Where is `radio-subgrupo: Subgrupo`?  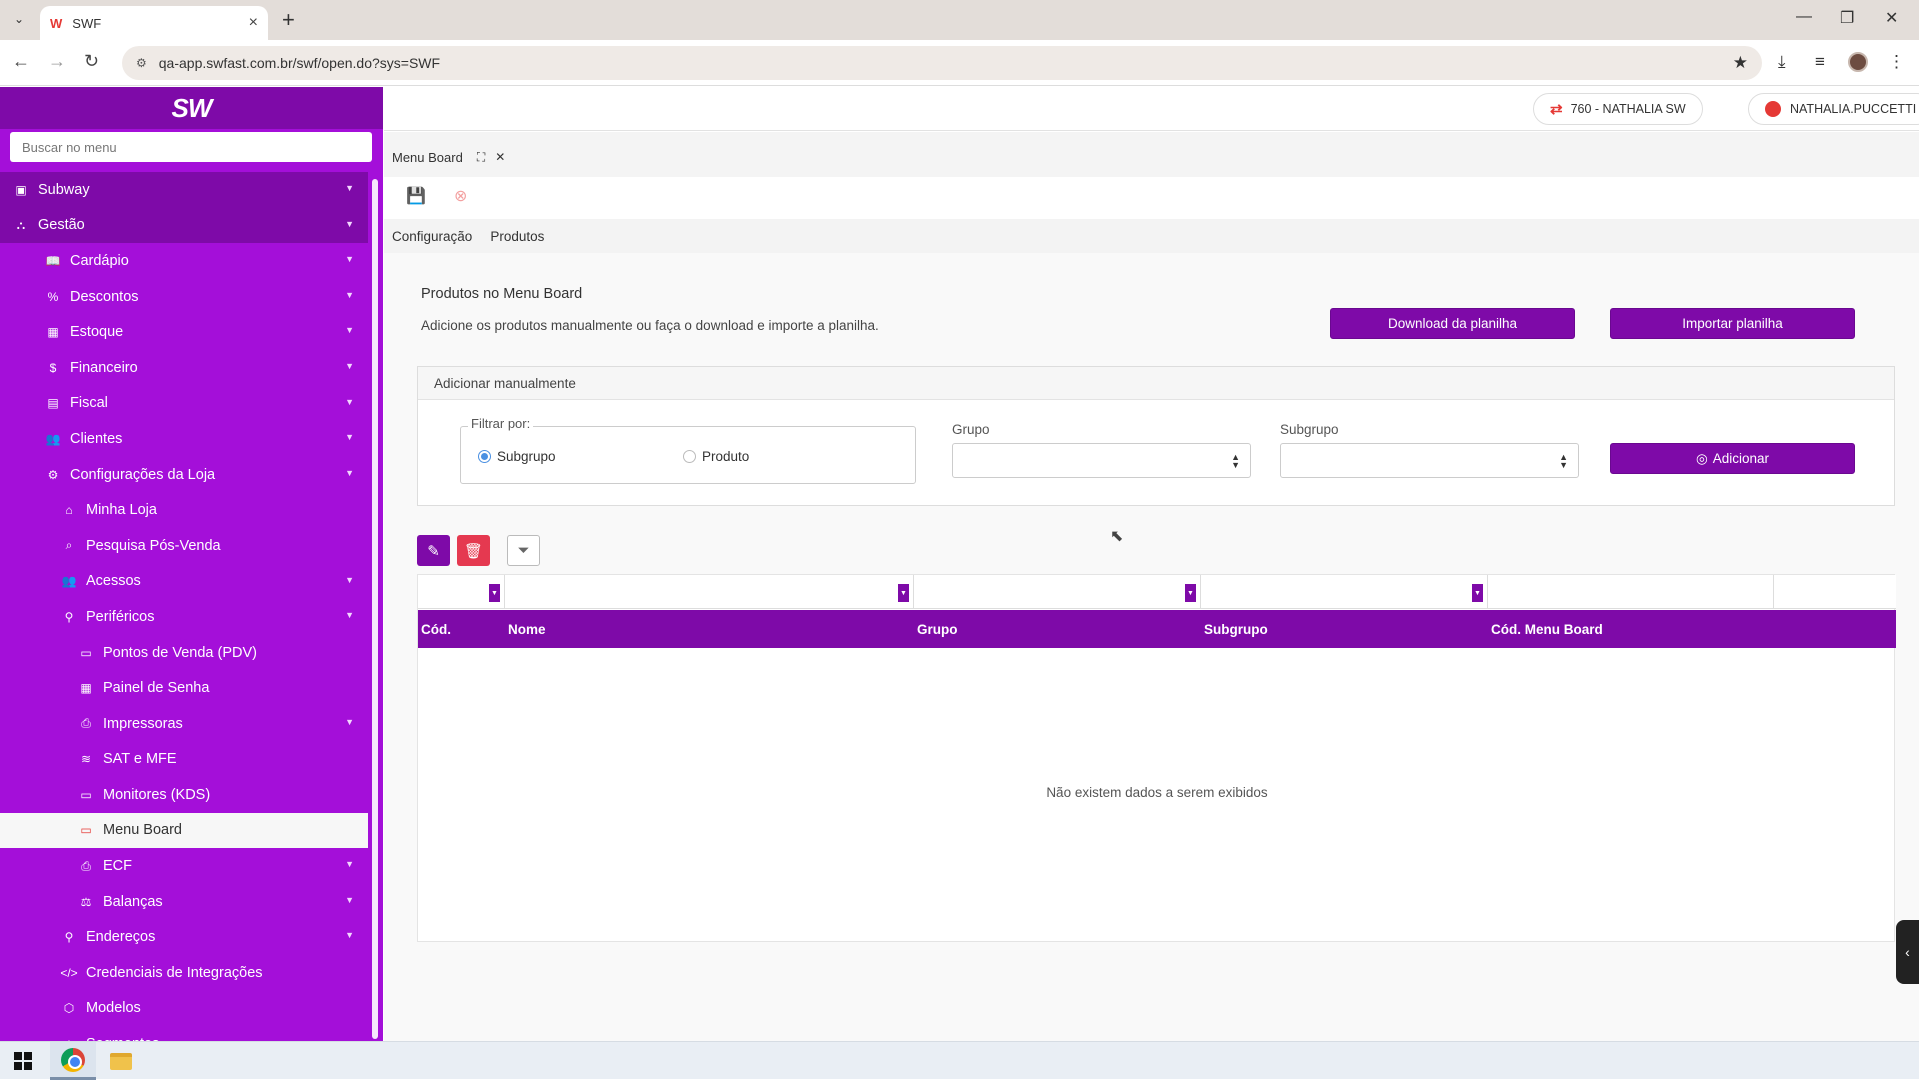
radio-subgrupo: Subgrupo is located at coordinates (517, 456).